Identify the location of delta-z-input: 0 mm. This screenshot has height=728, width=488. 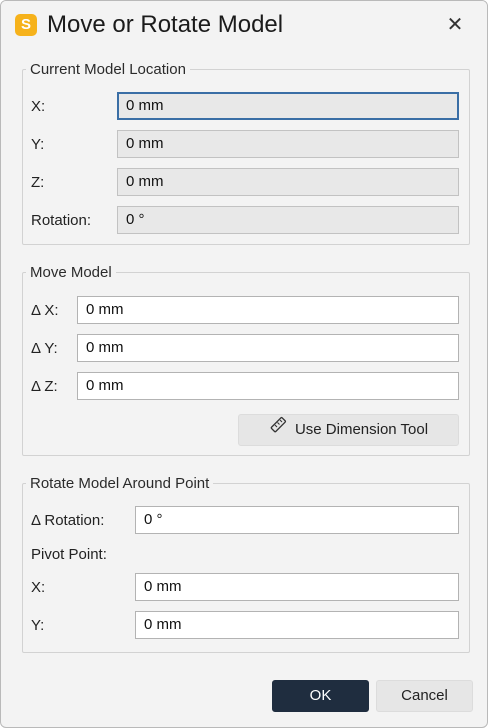
(268, 386).